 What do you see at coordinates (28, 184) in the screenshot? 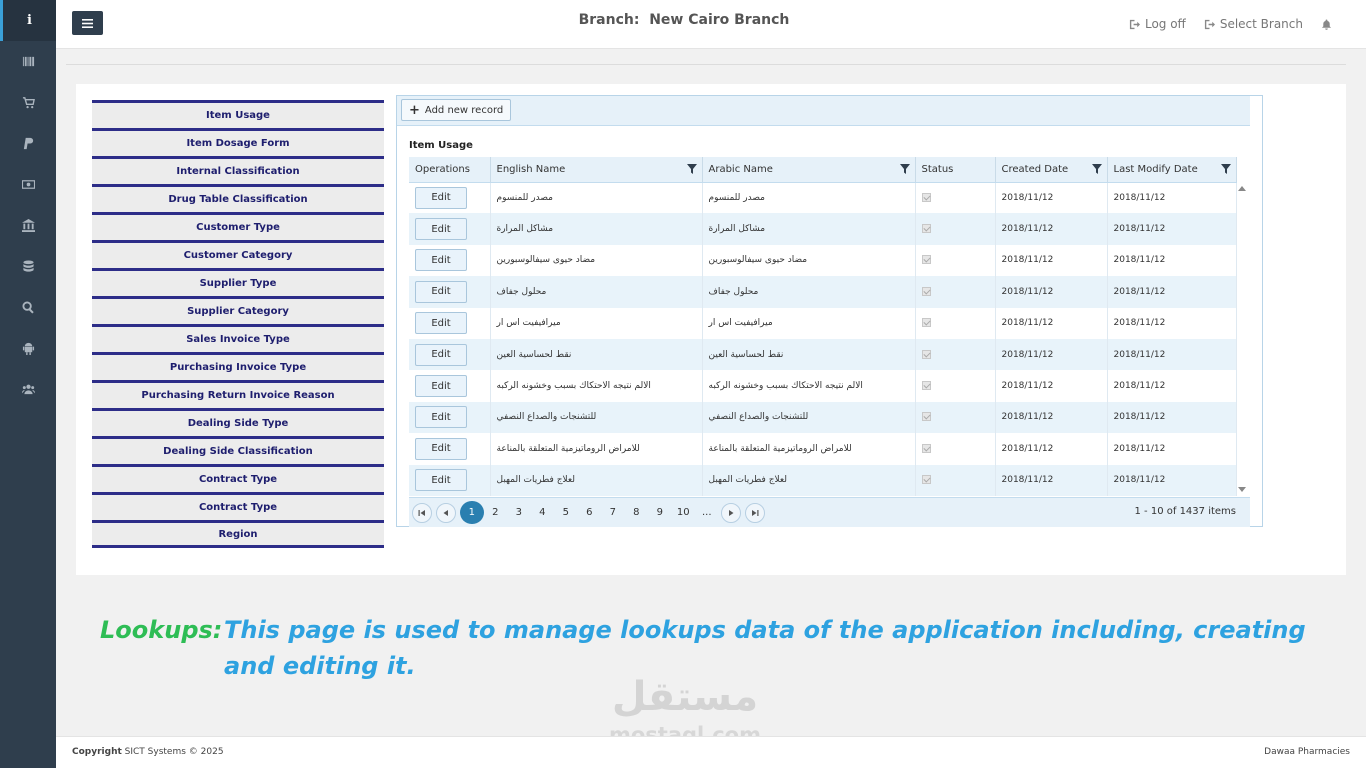
I see `sidebar-item-money` at bounding box center [28, 184].